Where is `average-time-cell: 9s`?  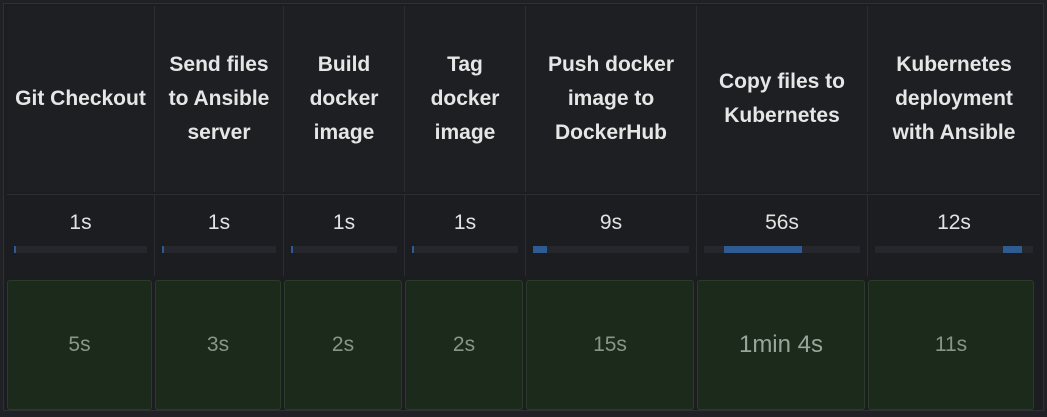 average-time-cell: 9s is located at coordinates (611, 235).